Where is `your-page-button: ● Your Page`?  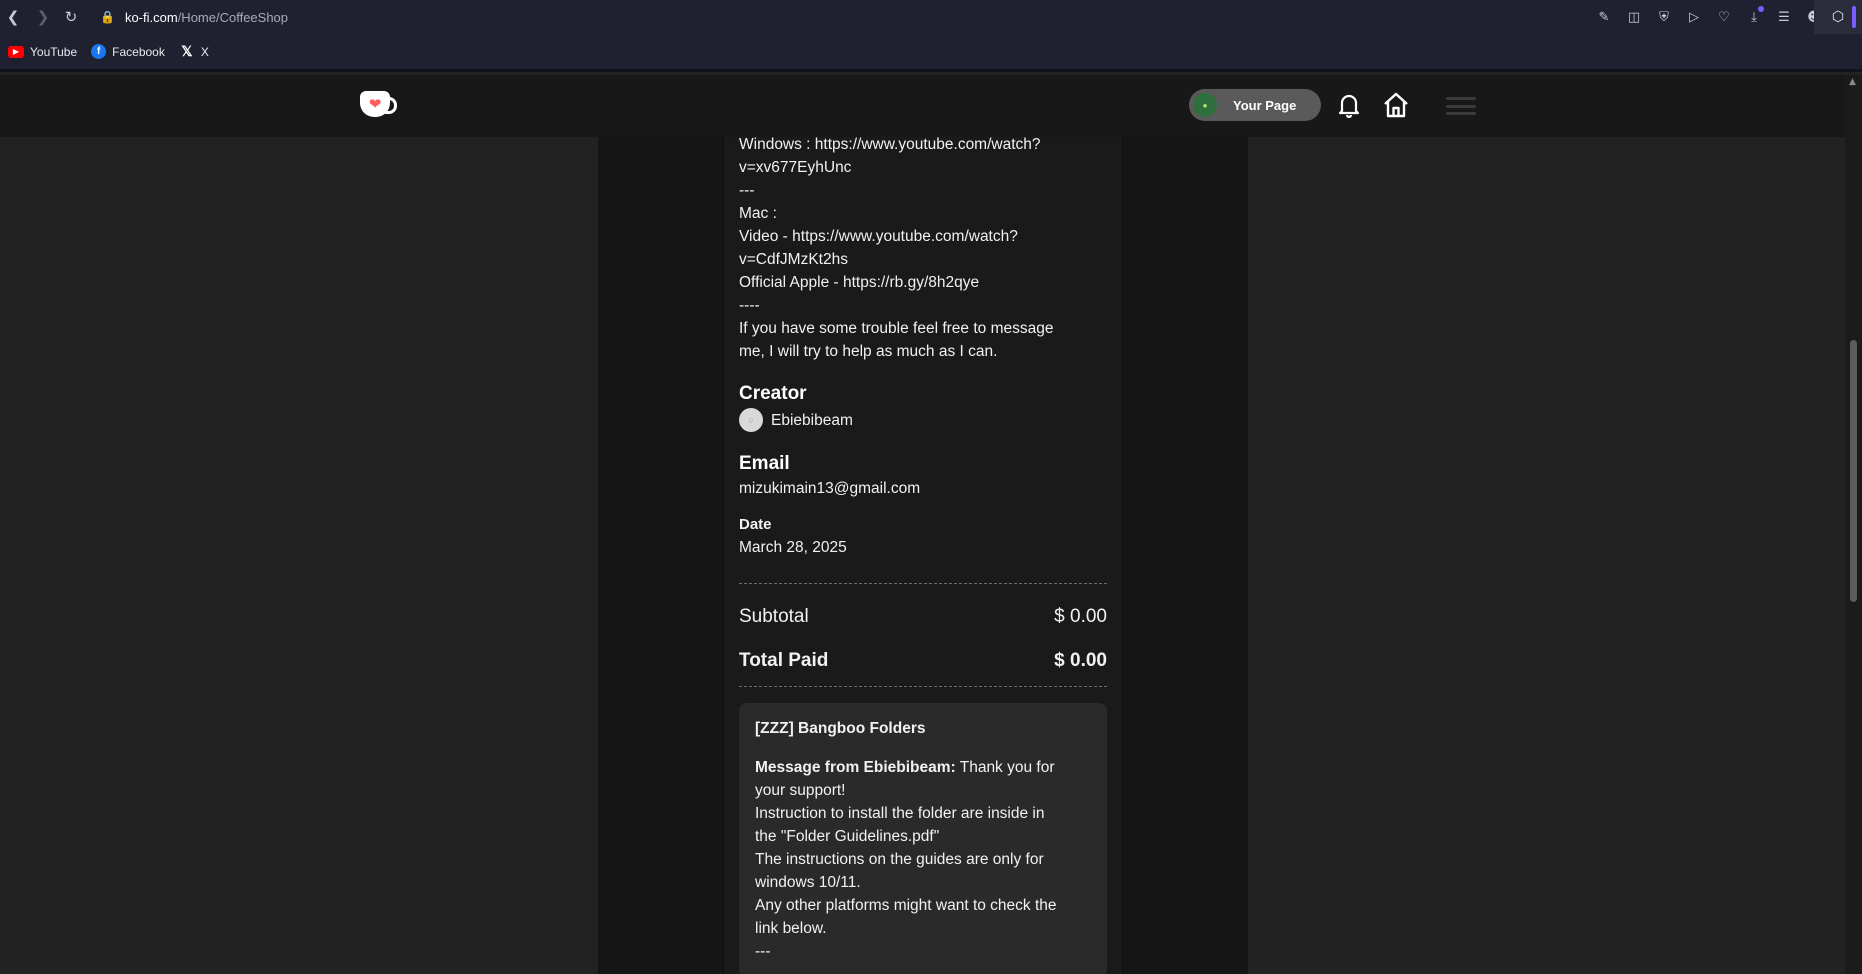
your-page-button: ● Your Page is located at coordinates (1255, 105).